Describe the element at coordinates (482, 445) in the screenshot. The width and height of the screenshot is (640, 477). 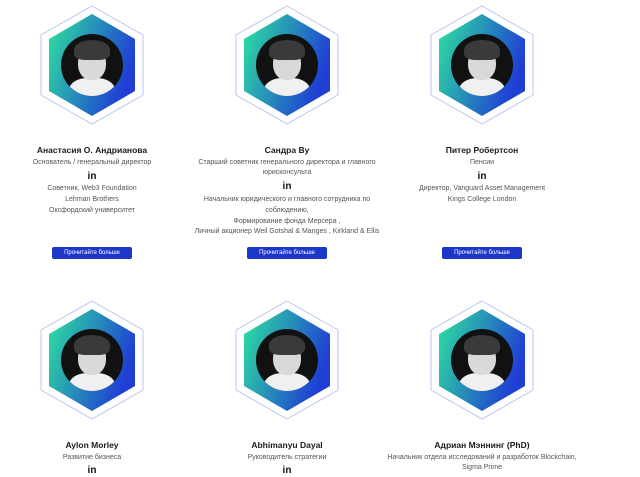
I see `member-name: Адриан Мэннинг (PhD)` at that location.